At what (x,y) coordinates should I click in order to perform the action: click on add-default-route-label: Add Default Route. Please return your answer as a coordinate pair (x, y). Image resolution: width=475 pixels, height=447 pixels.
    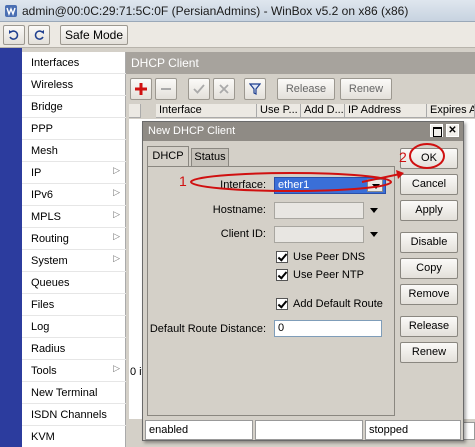
    Looking at the image, I should click on (338, 304).